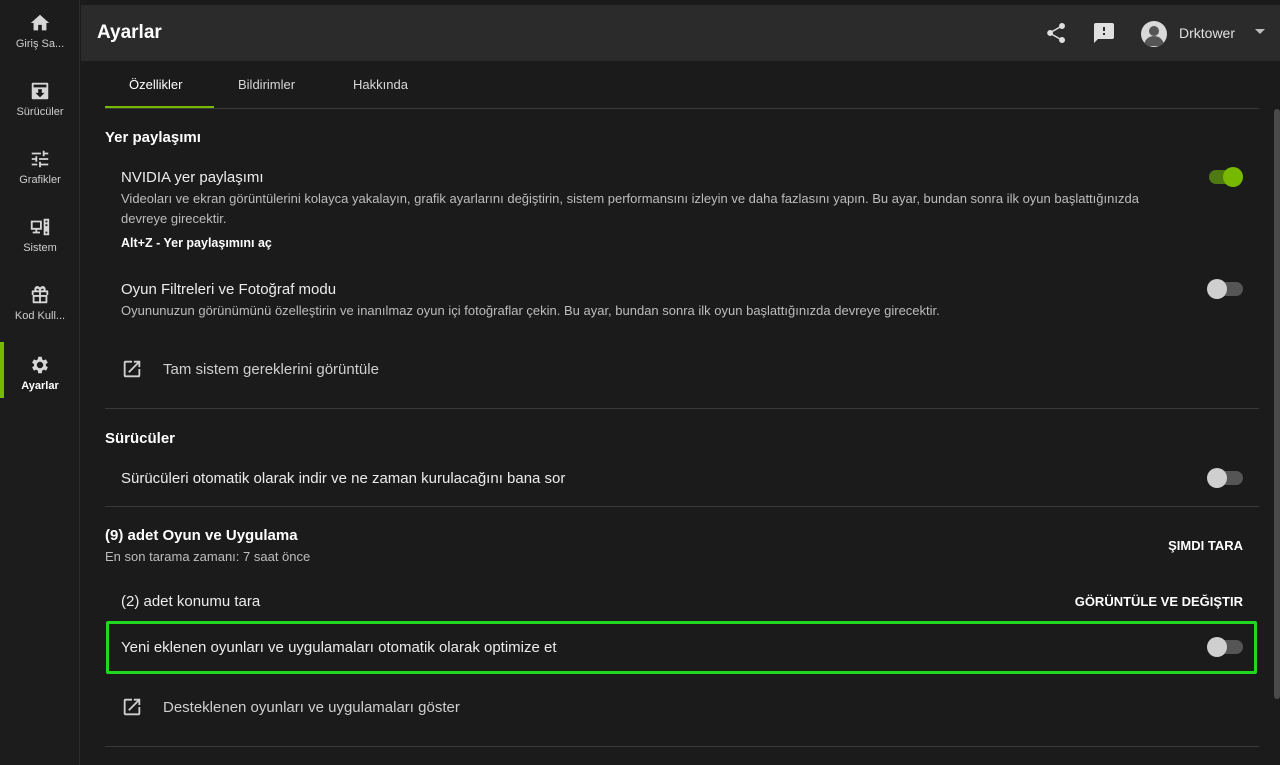  Describe the element at coordinates (1225, 478) in the screenshot. I see `auto-download-drivers-toggle` at that location.